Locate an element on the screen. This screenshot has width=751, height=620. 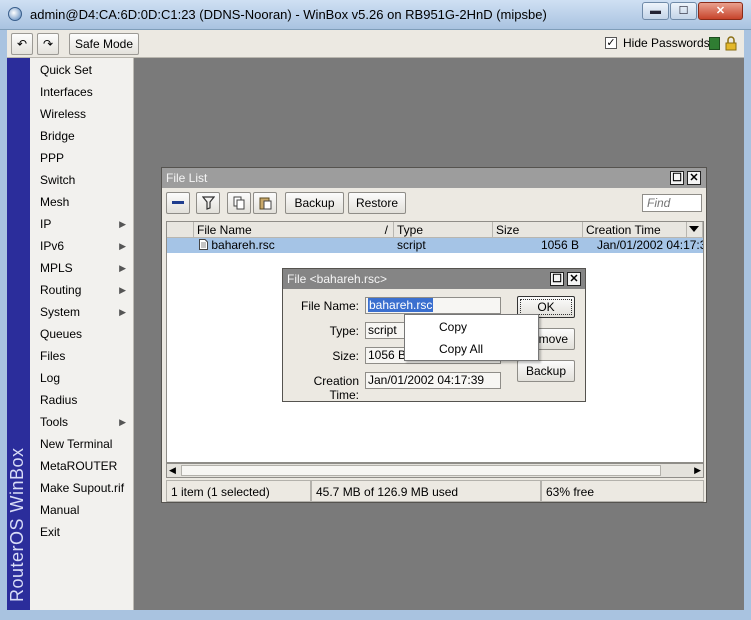
menu-item-label: IPv6 is located at coordinates (52, 246).